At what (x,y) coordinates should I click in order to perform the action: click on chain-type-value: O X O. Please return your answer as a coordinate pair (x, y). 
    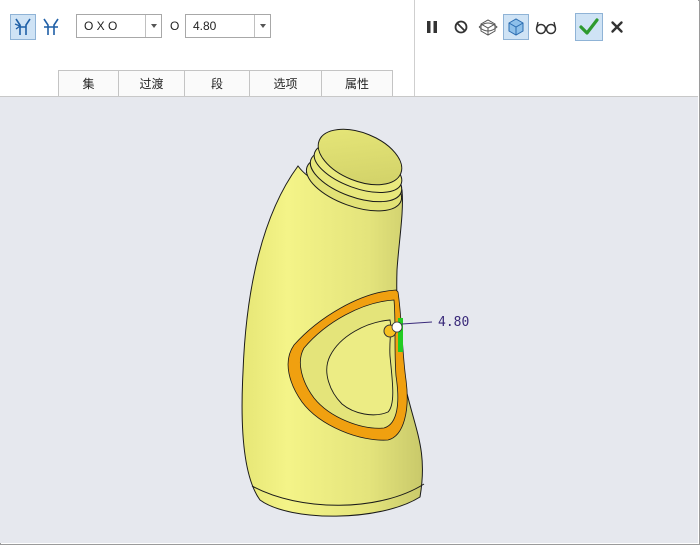
    Looking at the image, I should click on (101, 26).